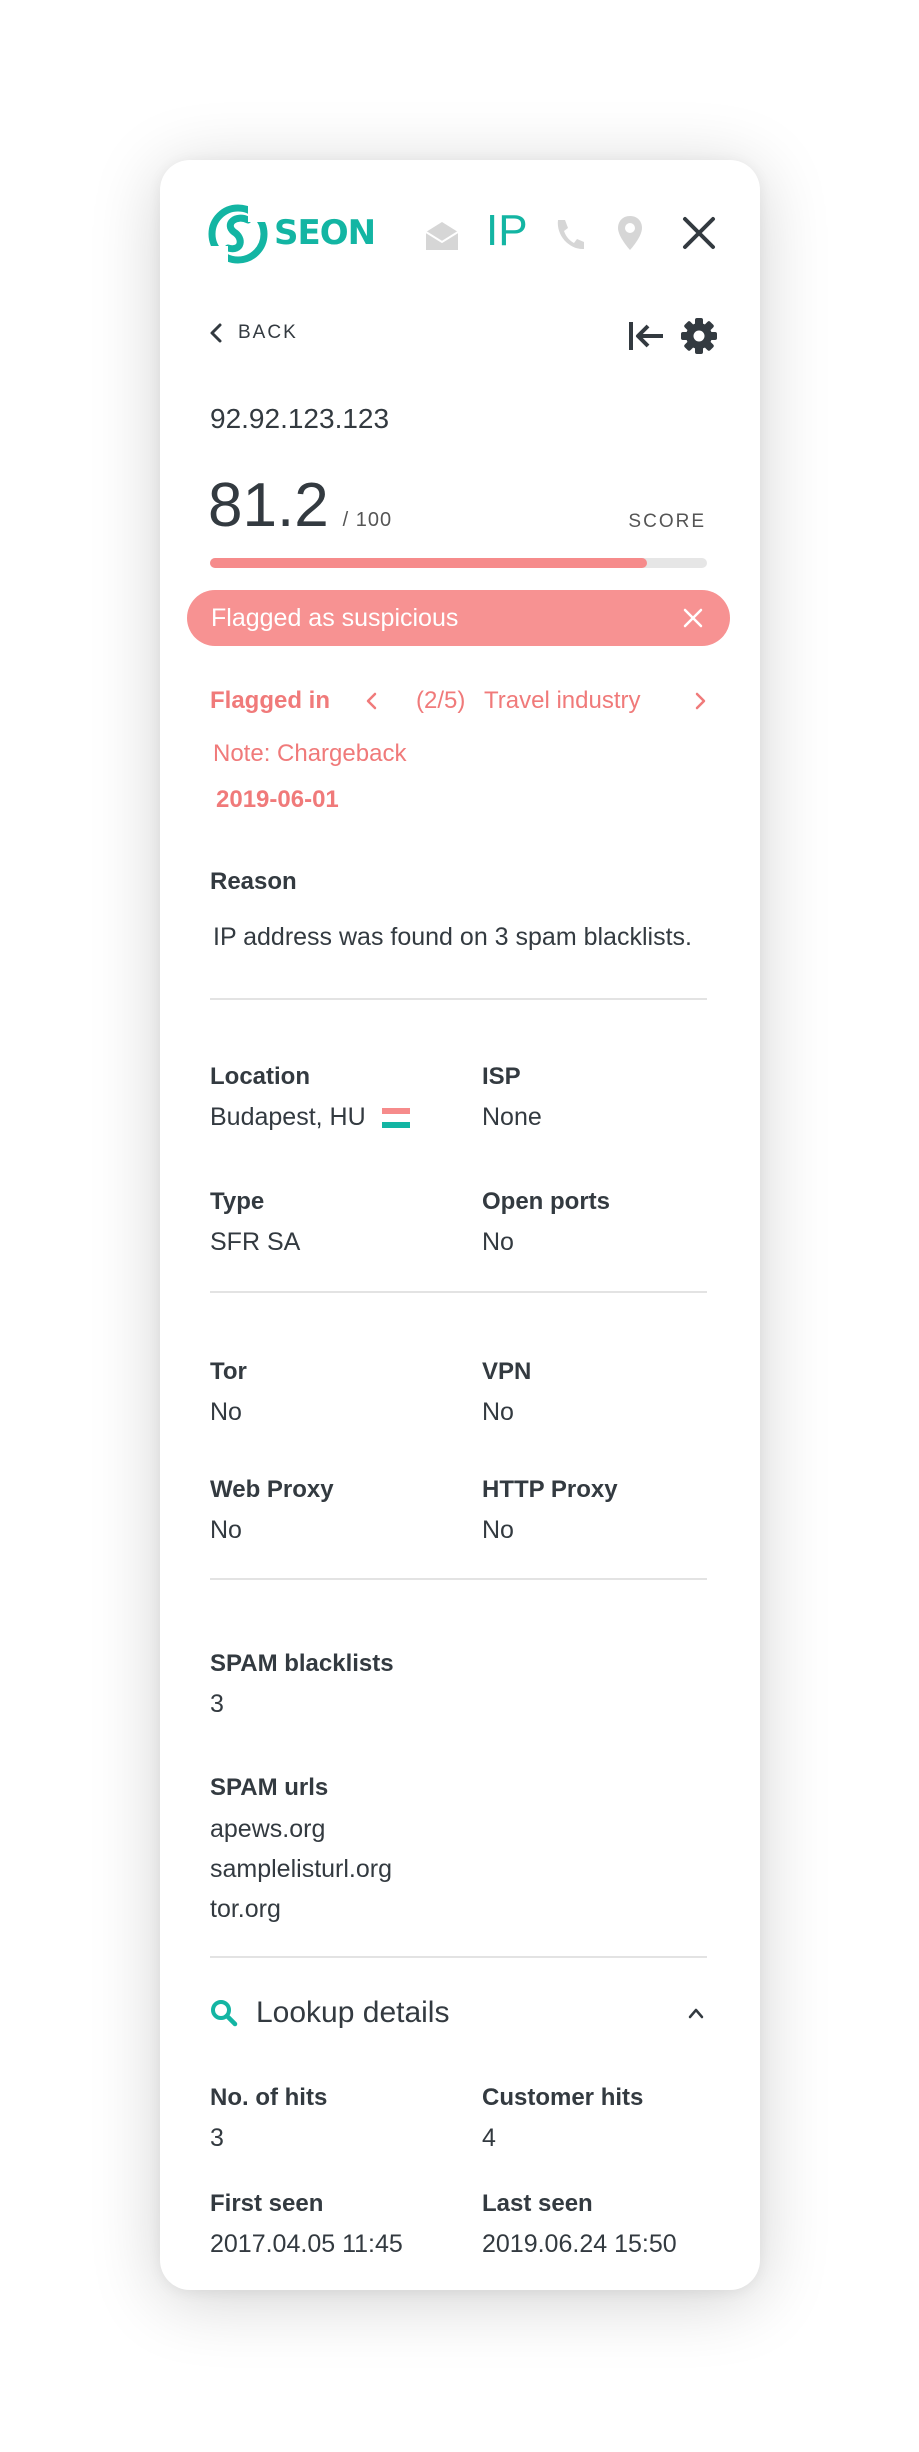 The height and width of the screenshot is (2452, 919). What do you see at coordinates (579, 2244) in the screenshot?
I see `last-seen-value: 2019.06.24 15:50` at bounding box center [579, 2244].